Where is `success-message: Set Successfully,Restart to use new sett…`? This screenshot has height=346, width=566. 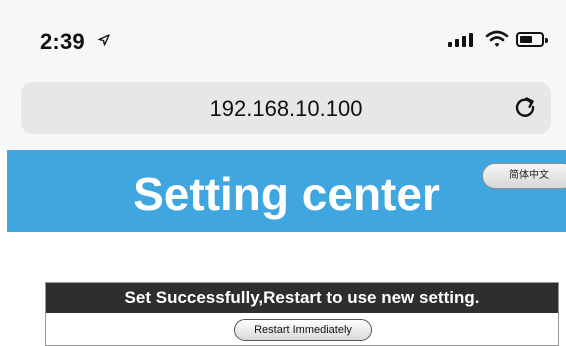
success-message: Set Successfully,Restart to use new sett… is located at coordinates (302, 298).